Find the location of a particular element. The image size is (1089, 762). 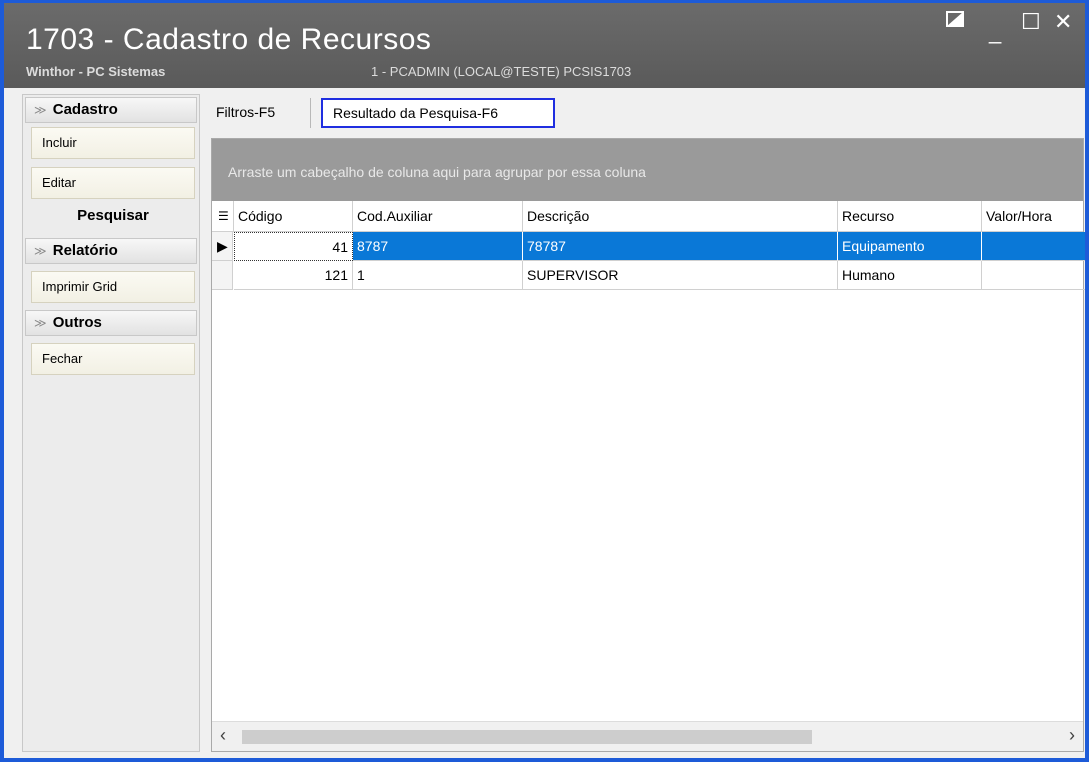

horizontal-scrollbar: ‹ › is located at coordinates (647, 736).